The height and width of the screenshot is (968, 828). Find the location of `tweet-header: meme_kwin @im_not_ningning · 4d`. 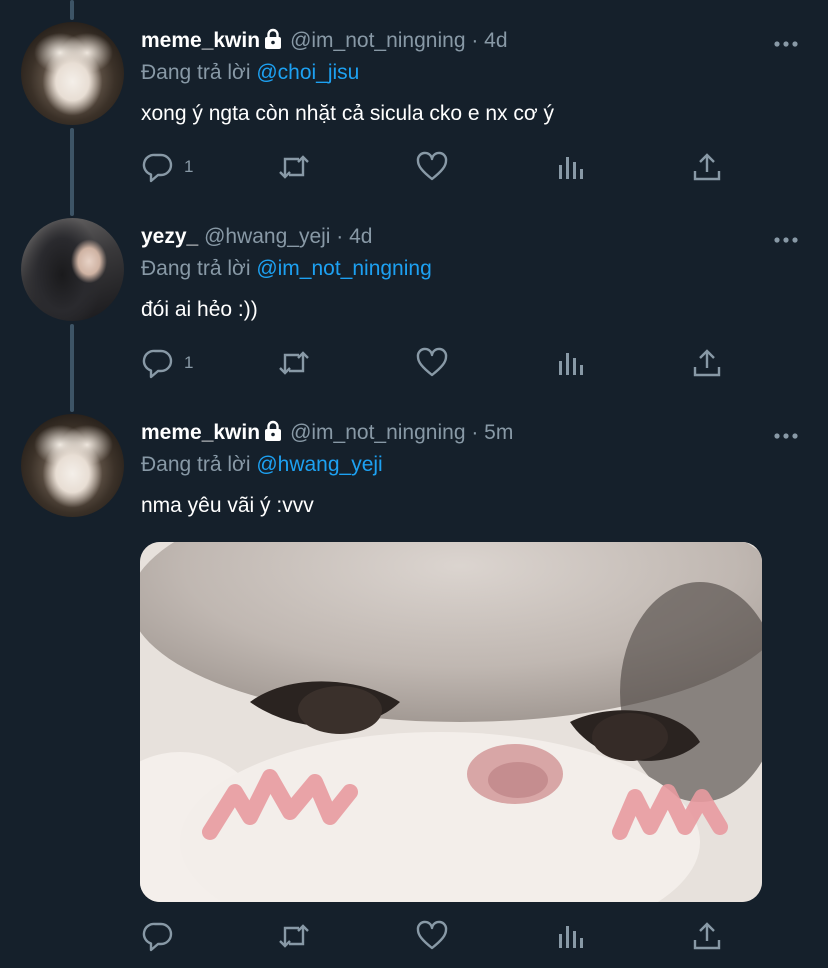

tweet-header: meme_kwin @im_not_ningning · 4d is located at coordinates (324, 42).